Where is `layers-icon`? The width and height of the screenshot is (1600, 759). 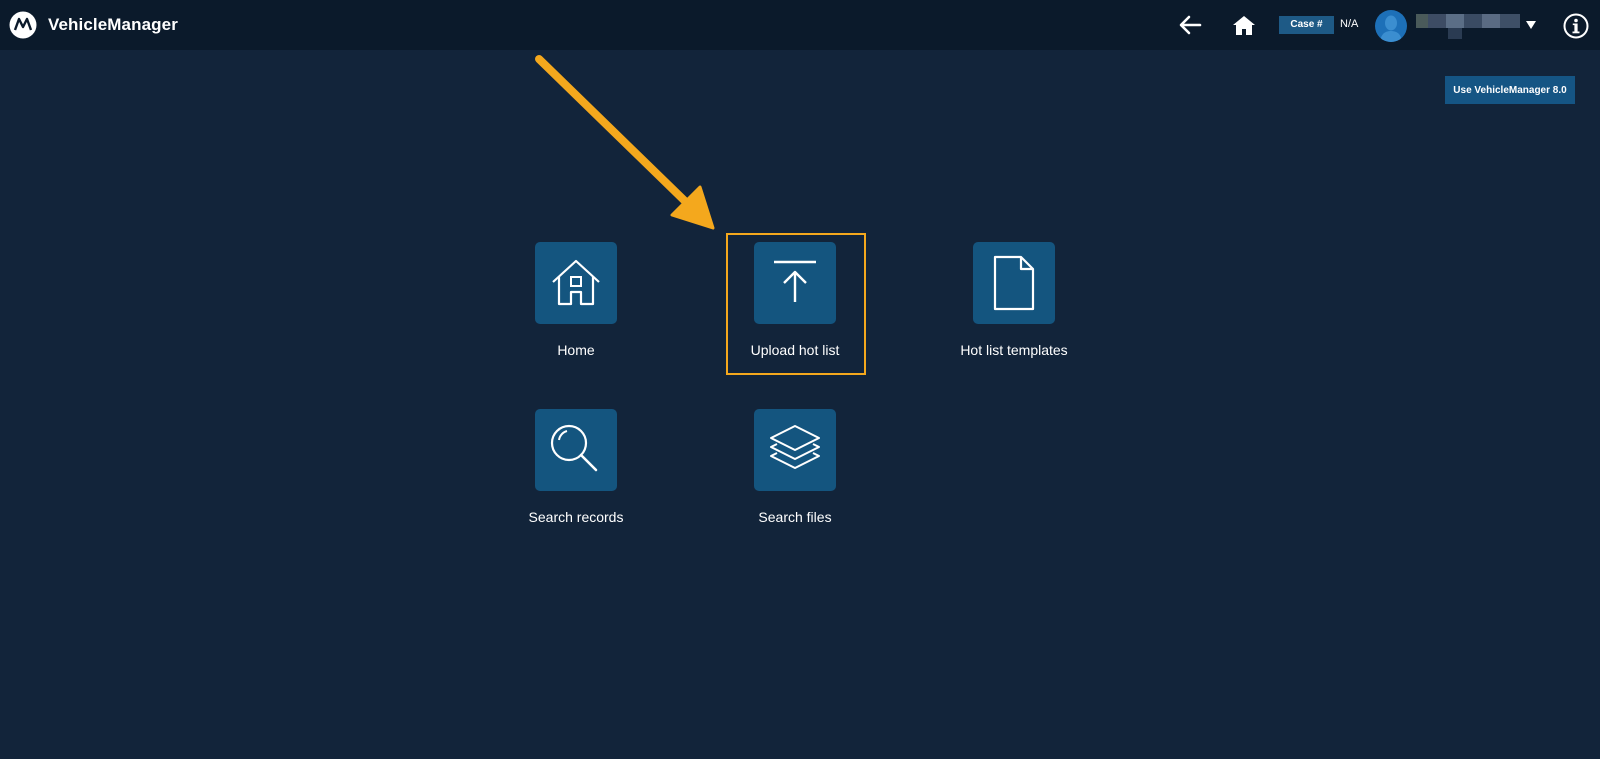 layers-icon is located at coordinates (795, 447).